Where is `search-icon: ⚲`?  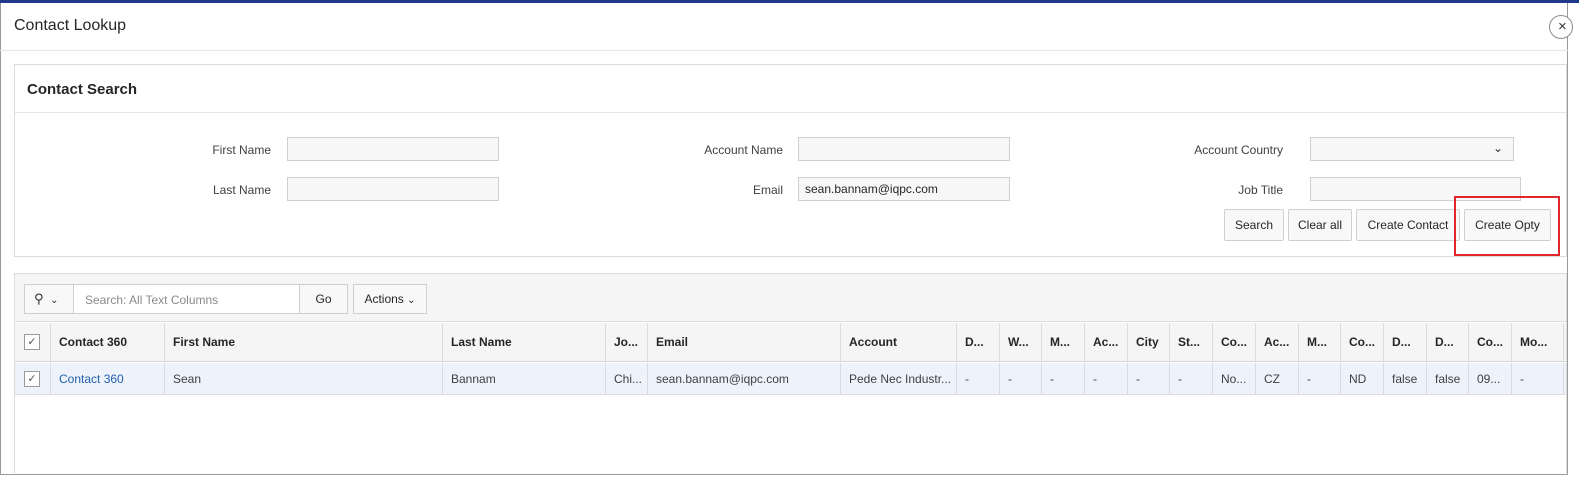 search-icon: ⚲ is located at coordinates (39, 298).